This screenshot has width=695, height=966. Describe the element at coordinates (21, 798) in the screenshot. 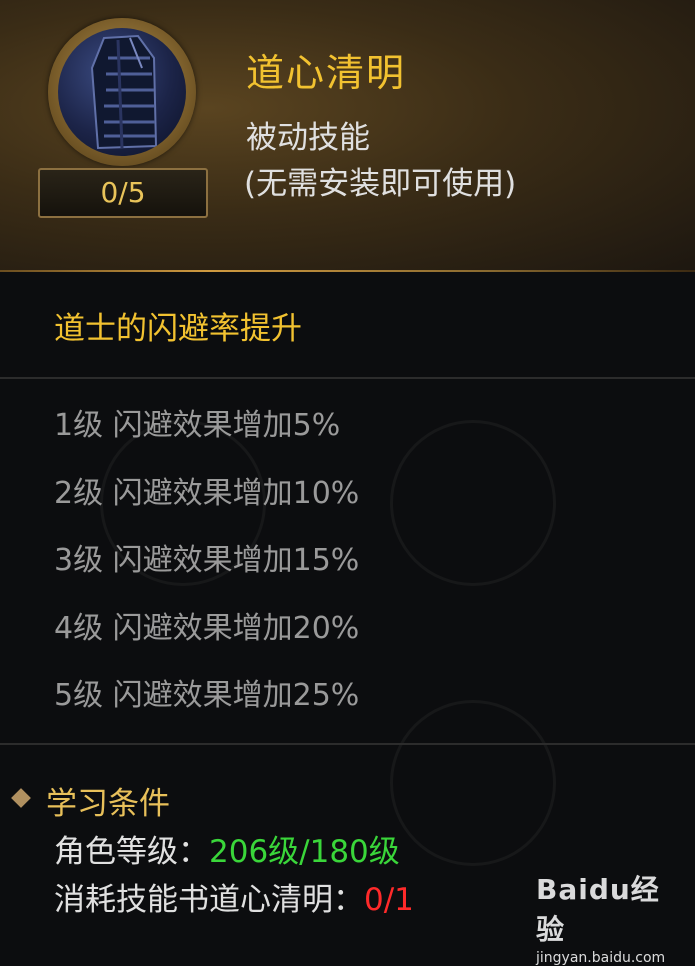

I see `diamond-bullet-icon` at that location.